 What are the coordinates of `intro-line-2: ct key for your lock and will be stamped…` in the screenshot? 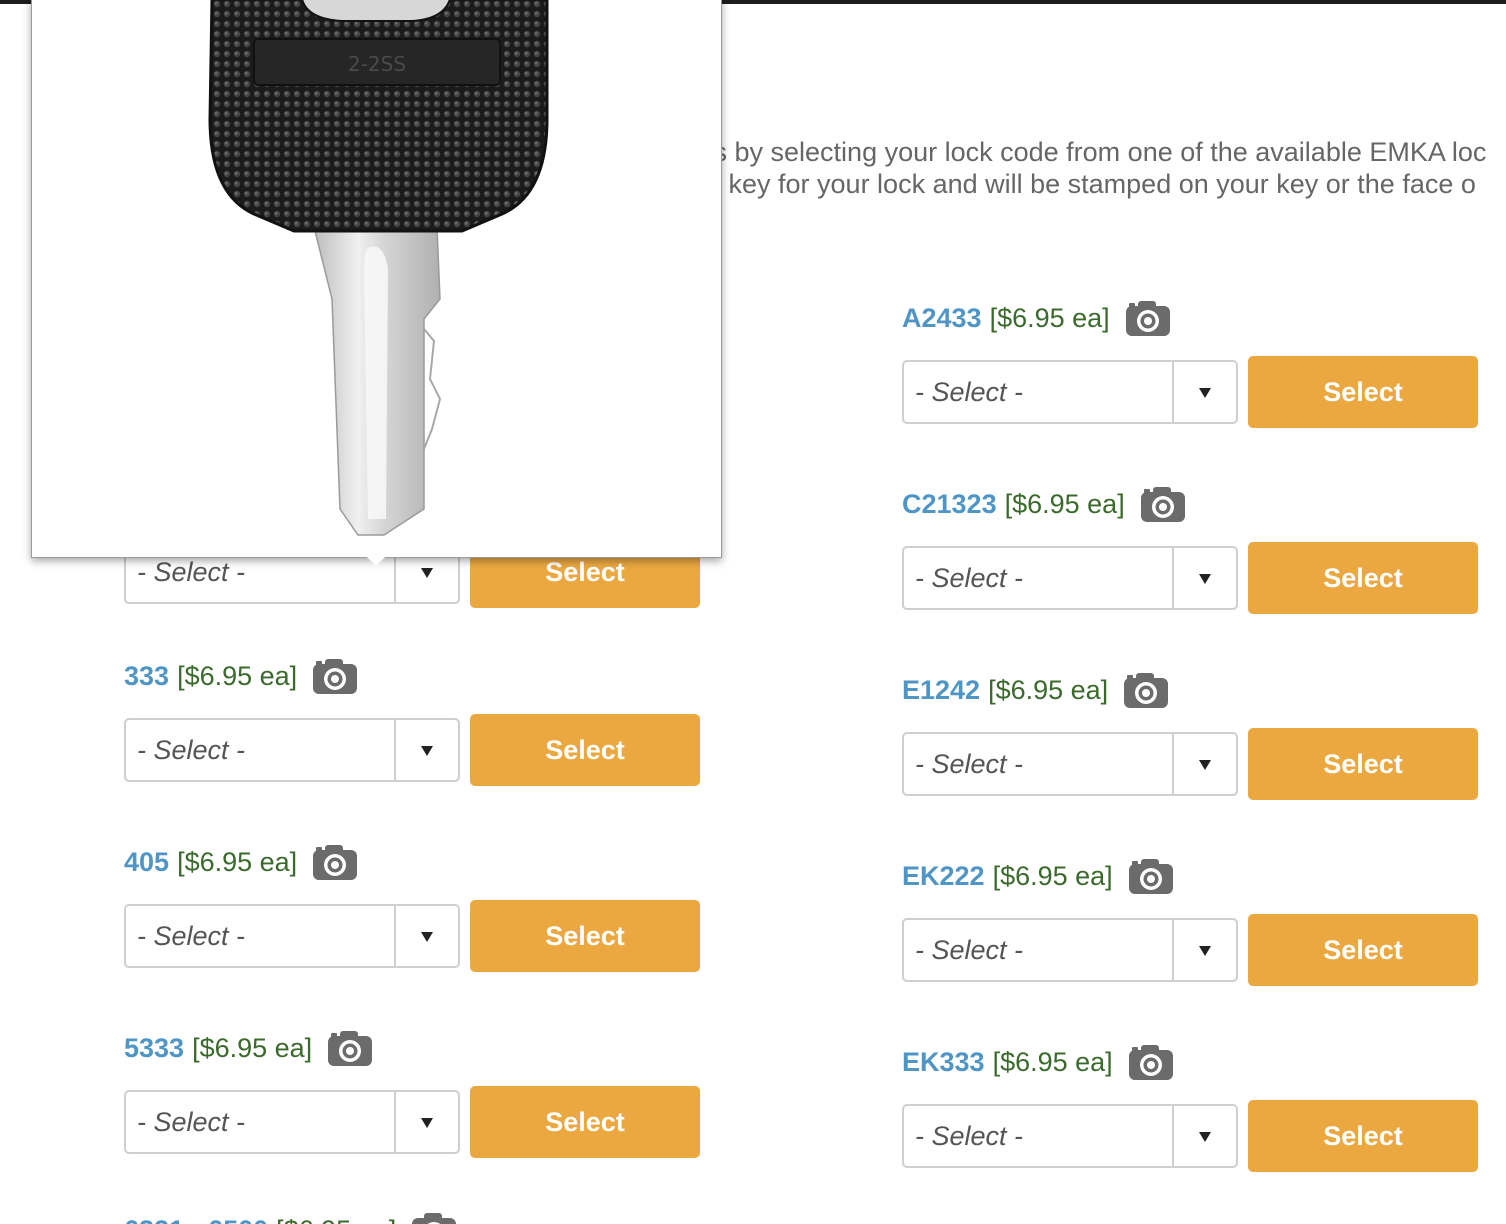 It's located at (1088, 184).